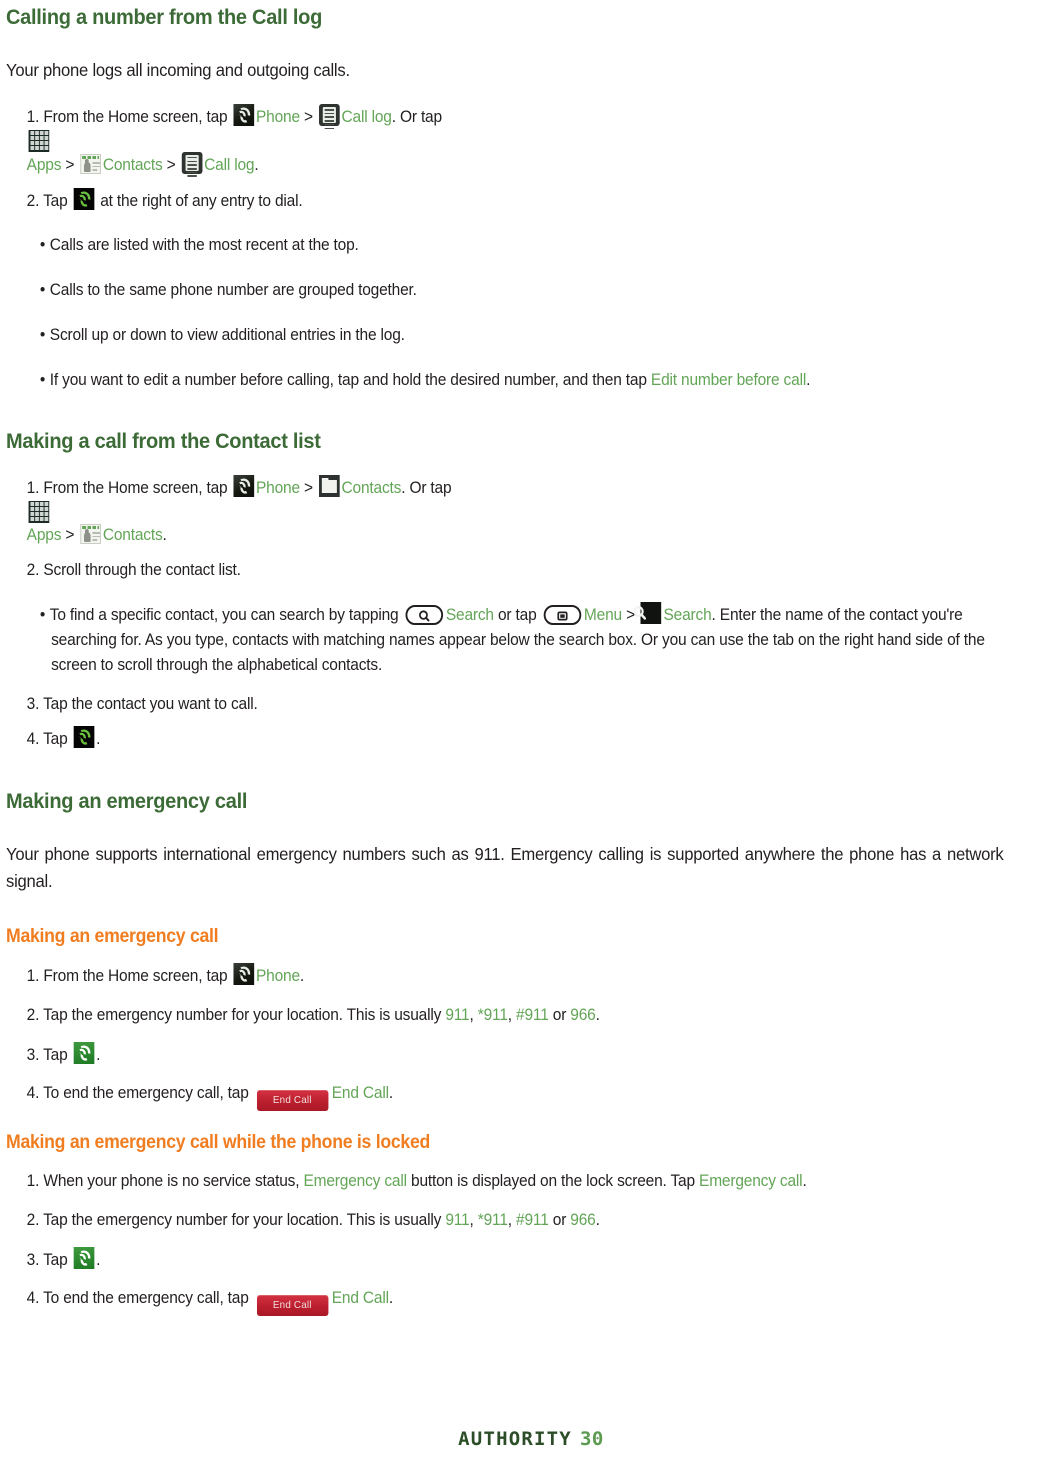  Describe the element at coordinates (499, 739) in the screenshot. I see `contact-list-step-4: 4. Tap .` at that location.